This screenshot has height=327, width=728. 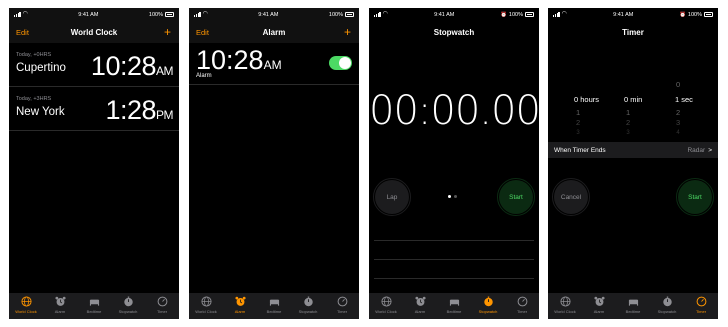 I want to click on lap-button: Lap, so click(x=392, y=197).